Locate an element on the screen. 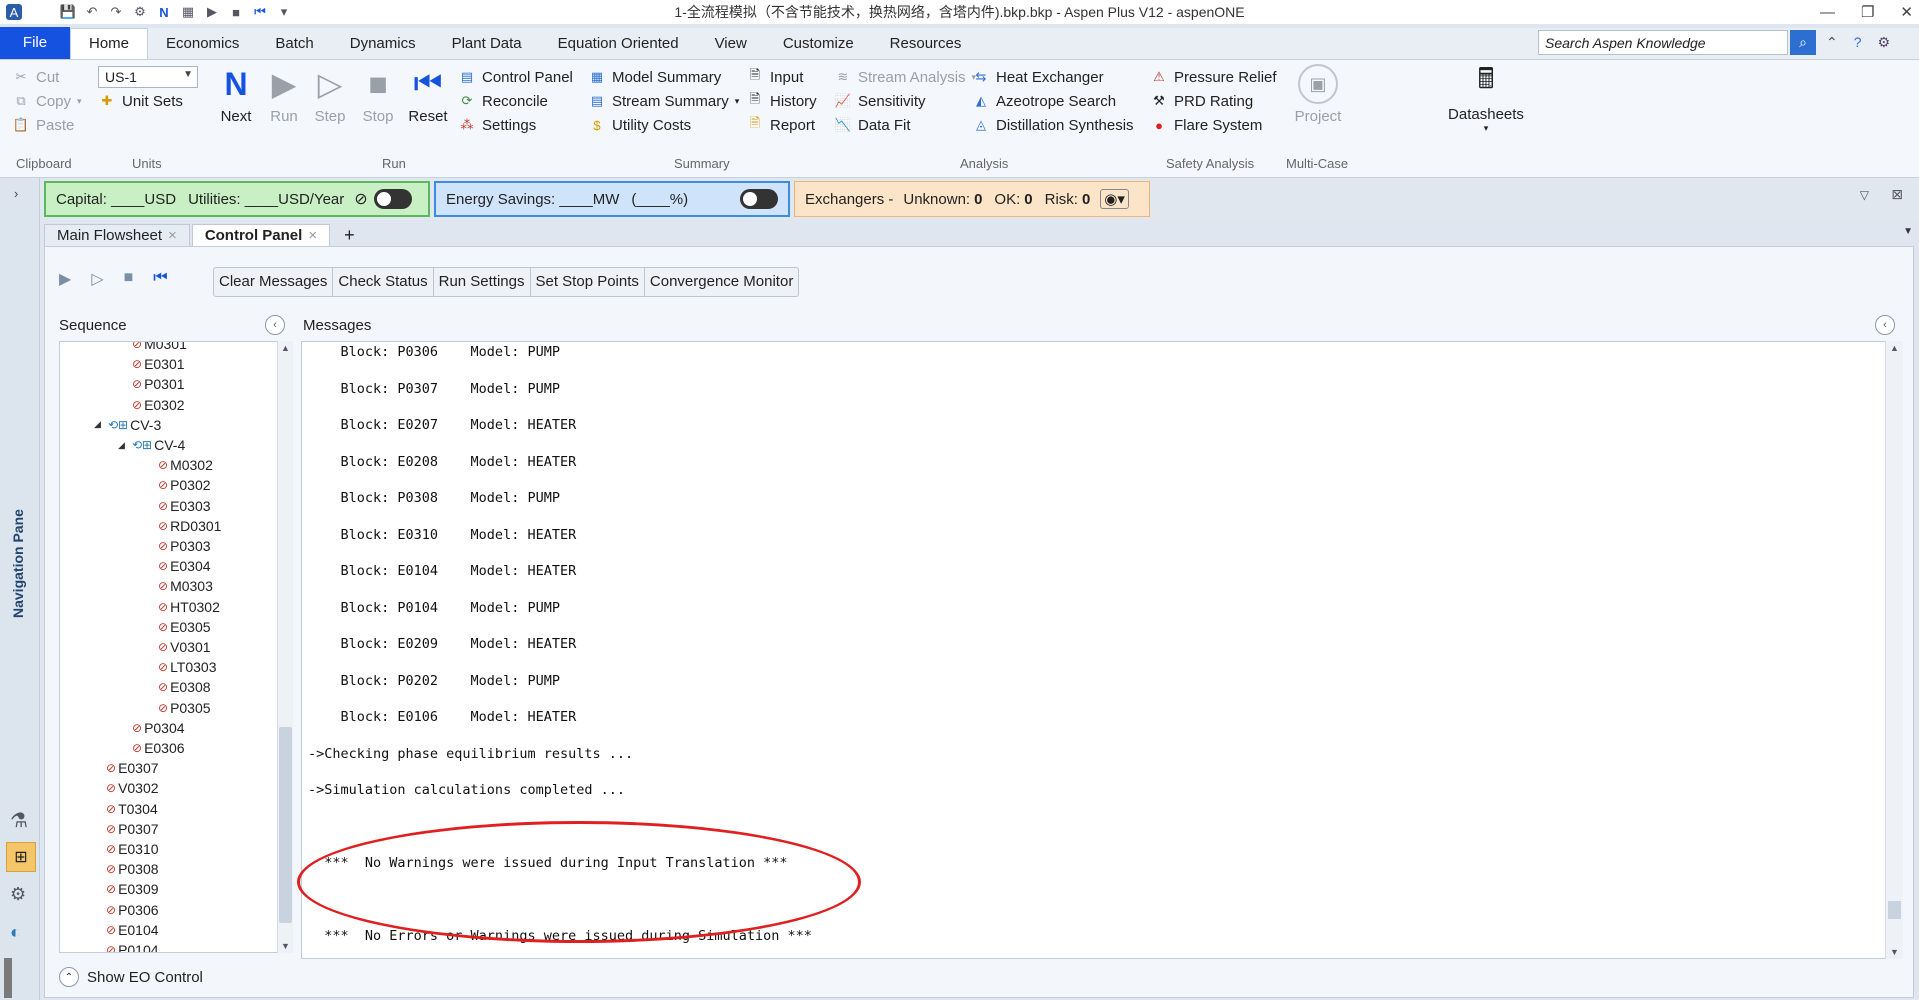 The image size is (1919, 1000). tab-resources: Resources is located at coordinates (926, 44).